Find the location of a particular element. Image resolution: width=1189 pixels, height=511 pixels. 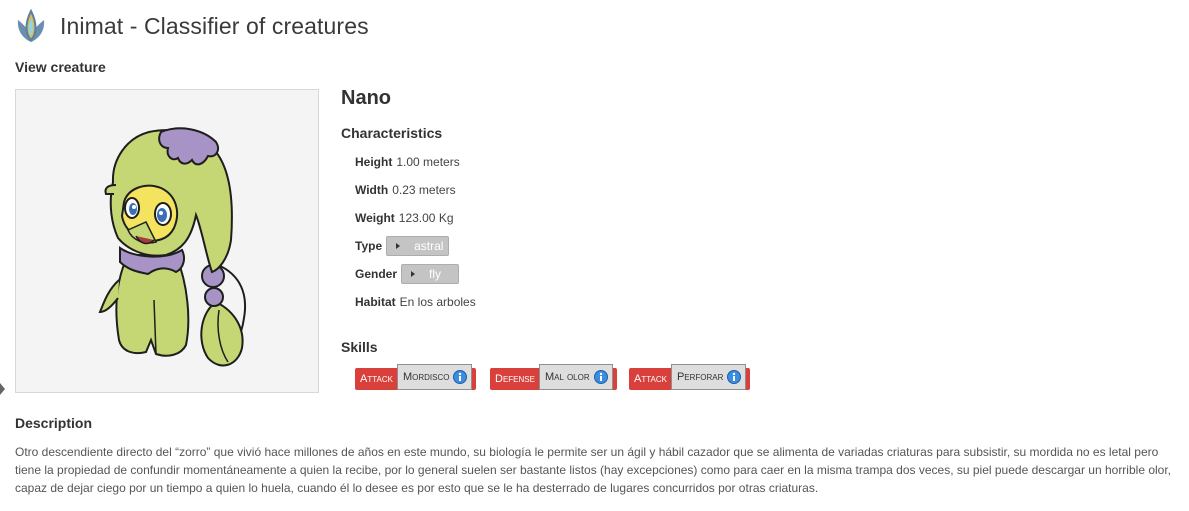

gender-dropdown-value: fly is located at coordinates (435, 274).